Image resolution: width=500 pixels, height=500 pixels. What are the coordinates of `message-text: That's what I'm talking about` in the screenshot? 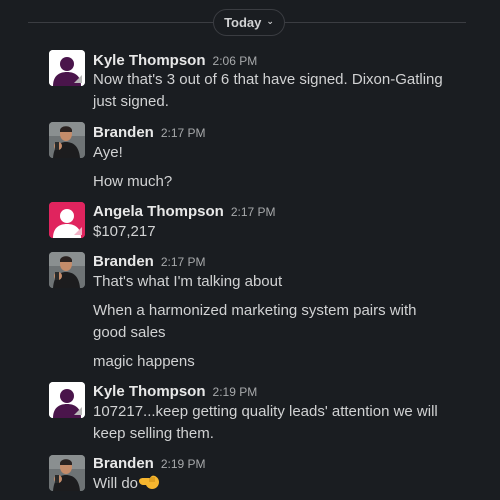 It's located at (188, 281).